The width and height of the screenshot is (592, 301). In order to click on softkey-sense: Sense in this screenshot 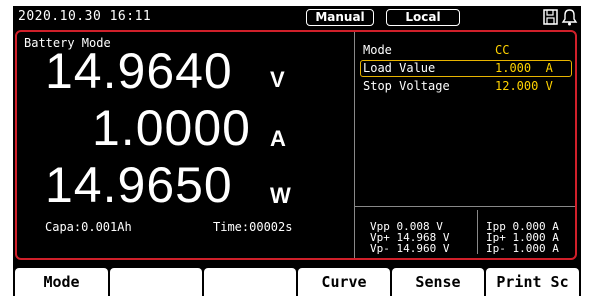, I will do `click(438, 282)`.